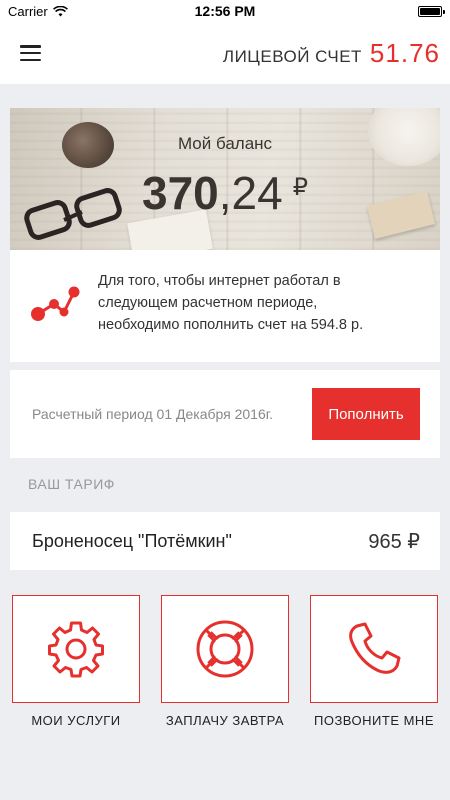 The width and height of the screenshot is (450, 800). I want to click on tariff-section-header: ВАШ ТАРИФ, so click(71, 484).